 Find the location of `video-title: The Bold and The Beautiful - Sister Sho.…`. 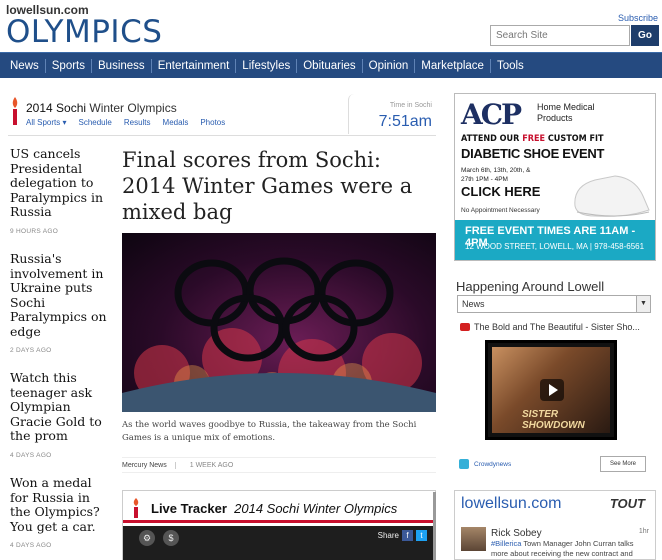

video-title: The Bold and The Beautiful - Sister Sho.… is located at coordinates (550, 327).